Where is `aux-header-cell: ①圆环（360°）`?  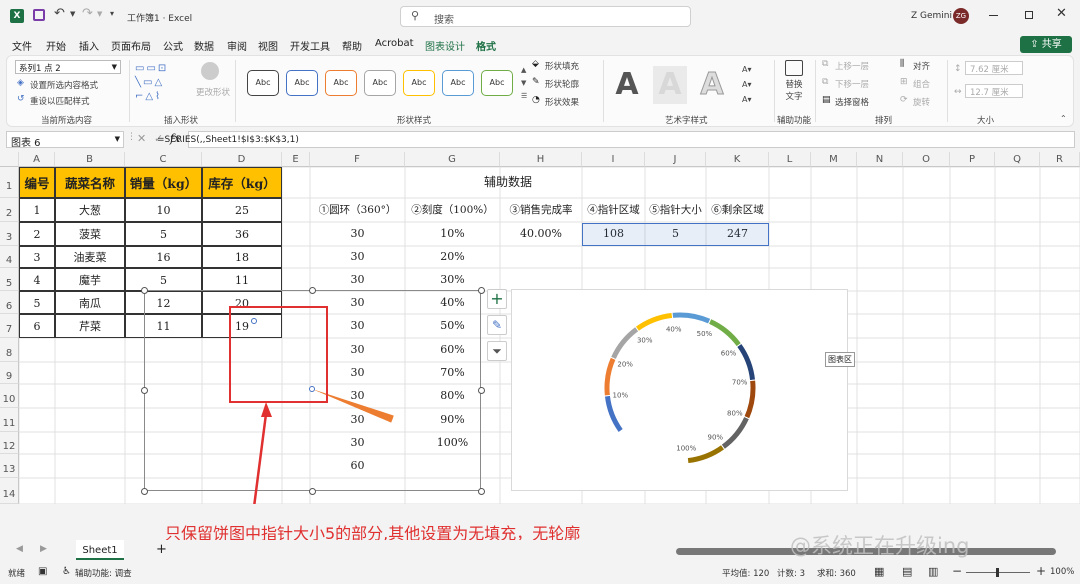
aux-header-cell: ①圆环（360°） is located at coordinates (357, 210).